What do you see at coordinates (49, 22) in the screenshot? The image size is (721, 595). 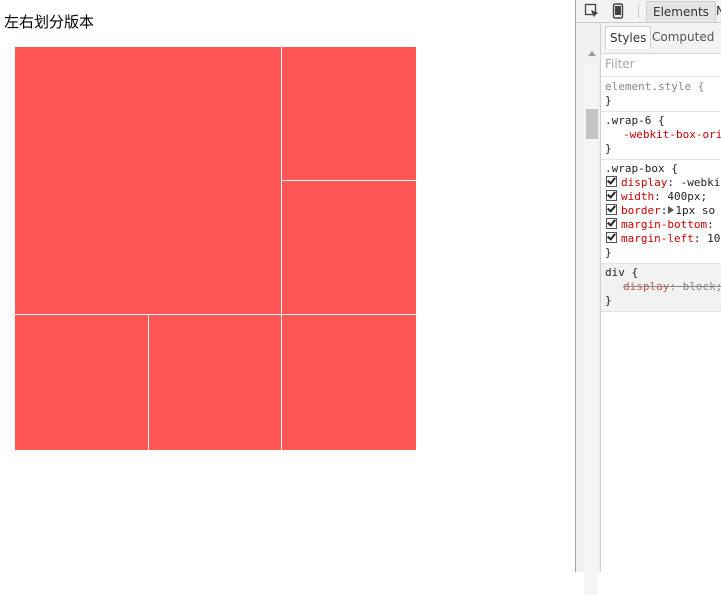 I see `page-title: 左右划分版本` at bounding box center [49, 22].